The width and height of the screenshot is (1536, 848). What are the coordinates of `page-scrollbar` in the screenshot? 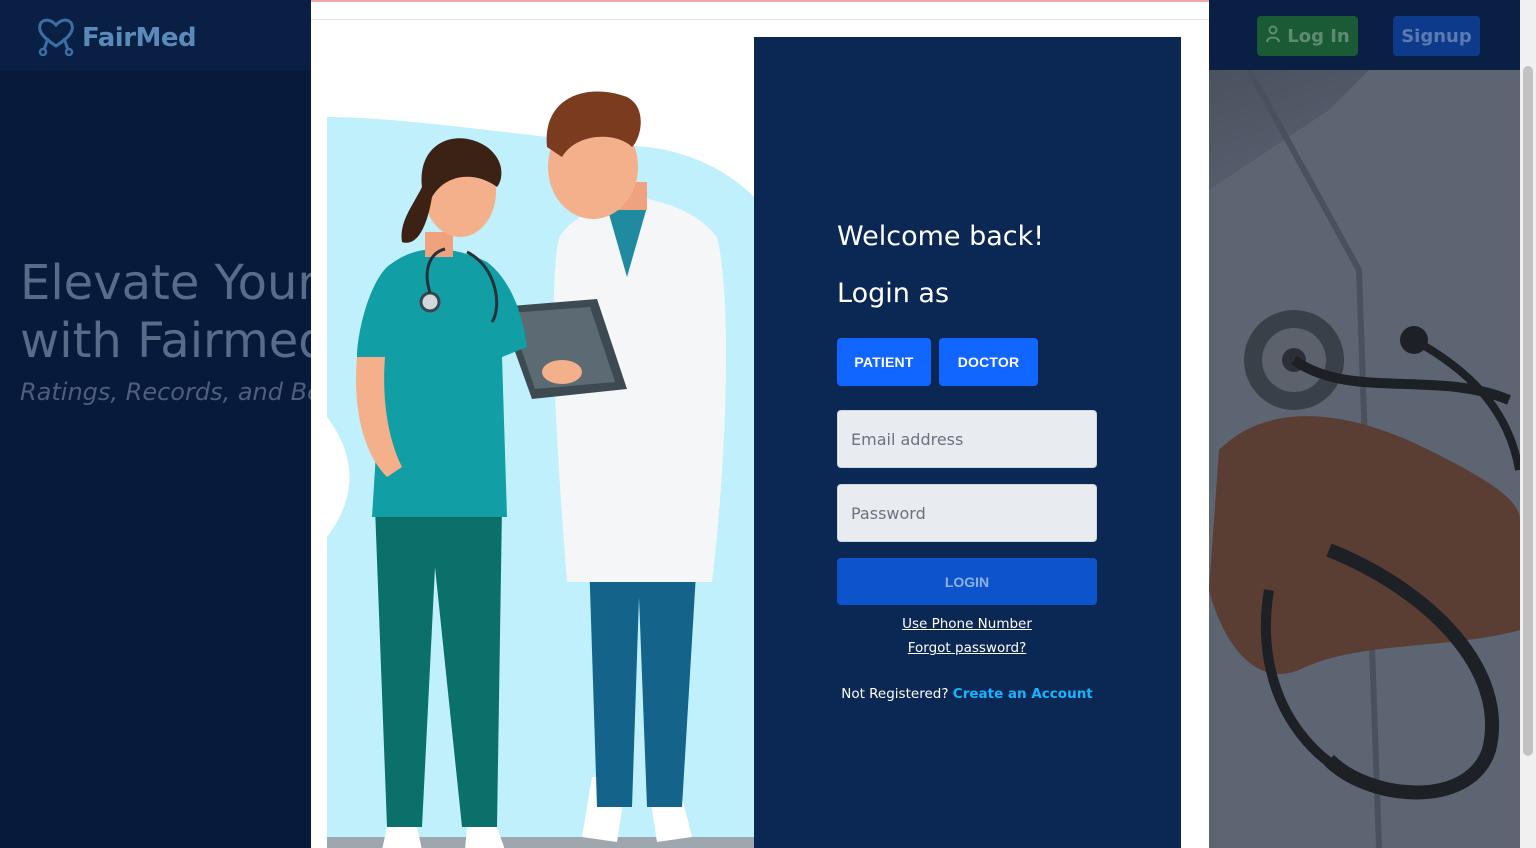 It's located at (1528, 424).